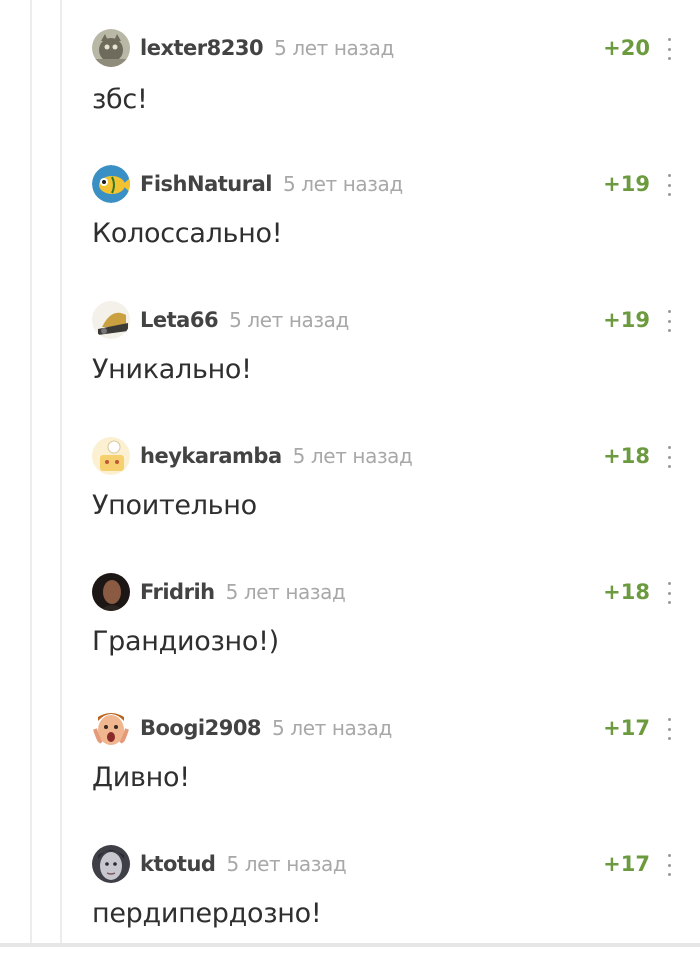 Image resolution: width=700 pixels, height=964 pixels. What do you see at coordinates (111, 864) in the screenshot?
I see `face-avatar-icon` at bounding box center [111, 864].